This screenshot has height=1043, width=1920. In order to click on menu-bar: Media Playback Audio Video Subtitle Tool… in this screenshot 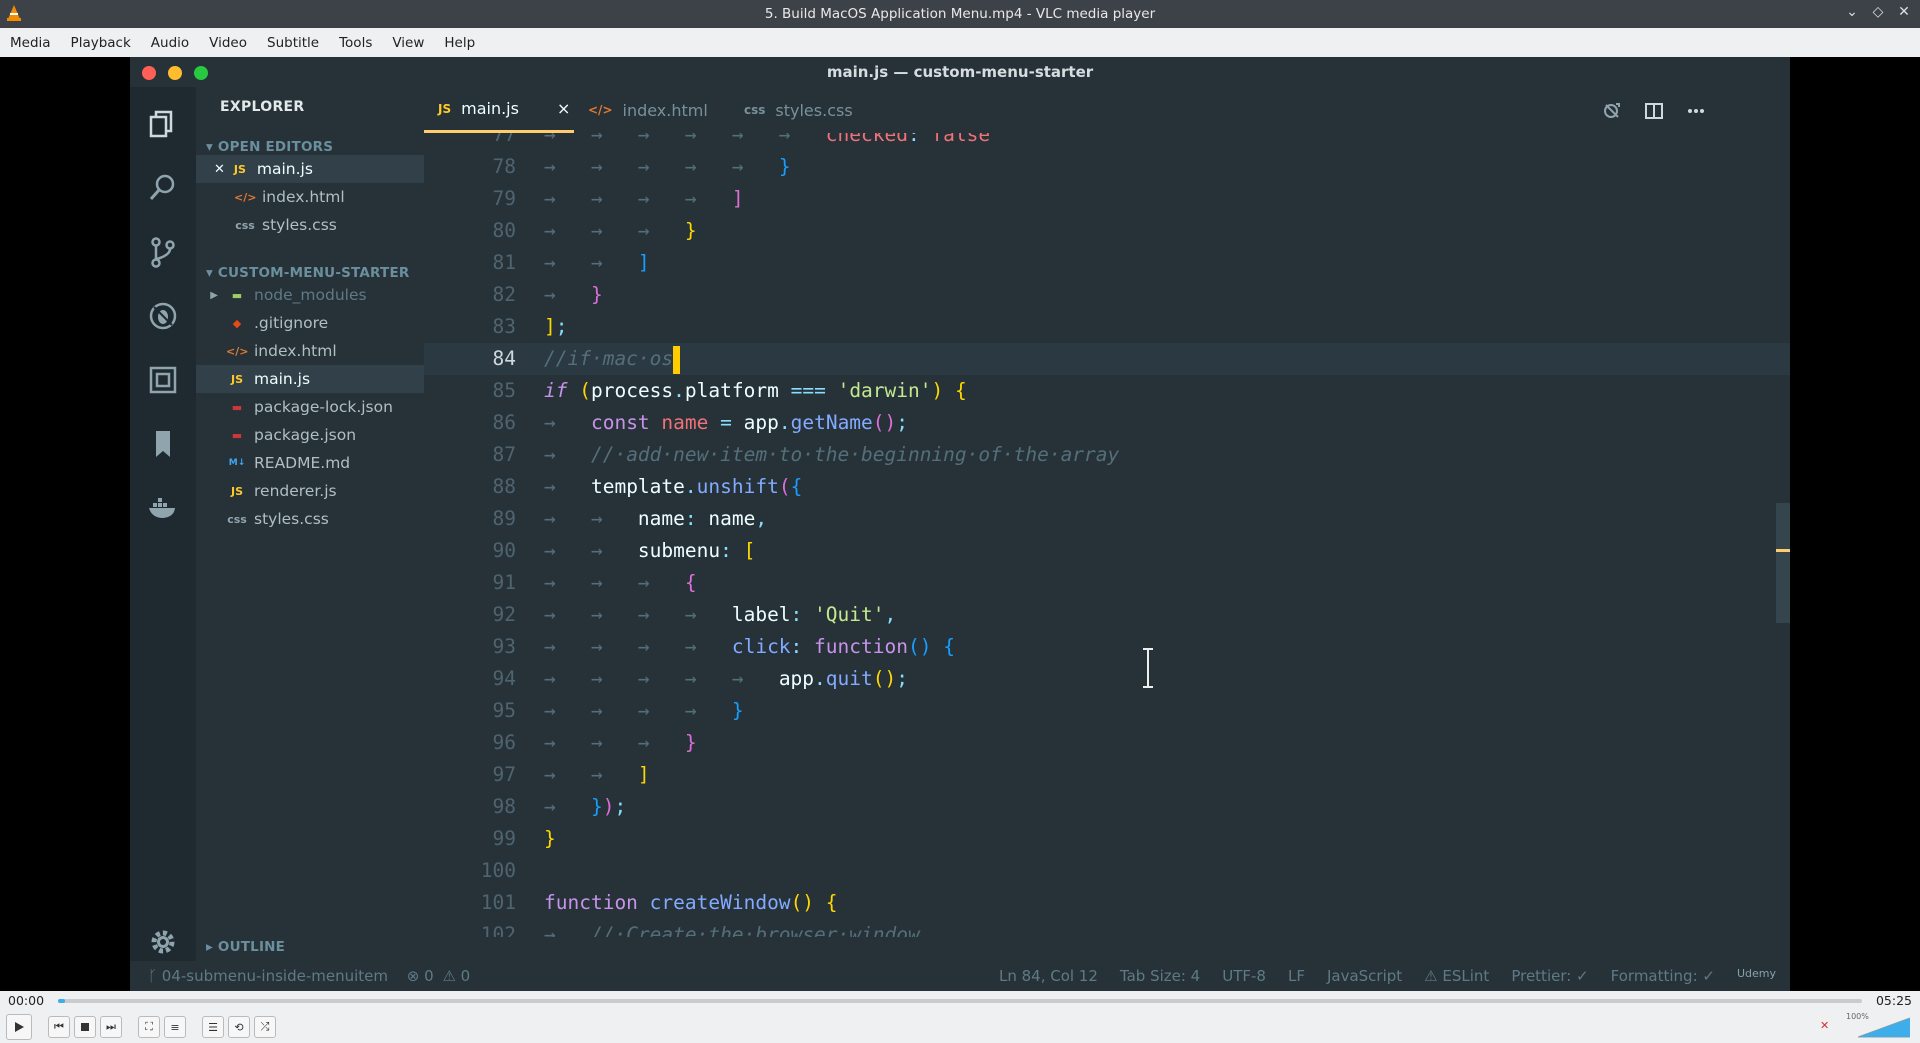, I will do `click(960, 42)`.